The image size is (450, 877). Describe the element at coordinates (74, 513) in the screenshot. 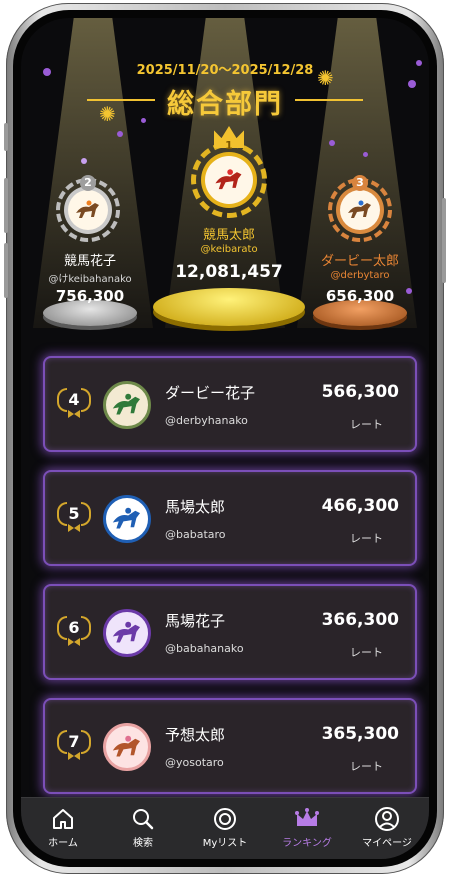

I see `rank-number: 5` at that location.